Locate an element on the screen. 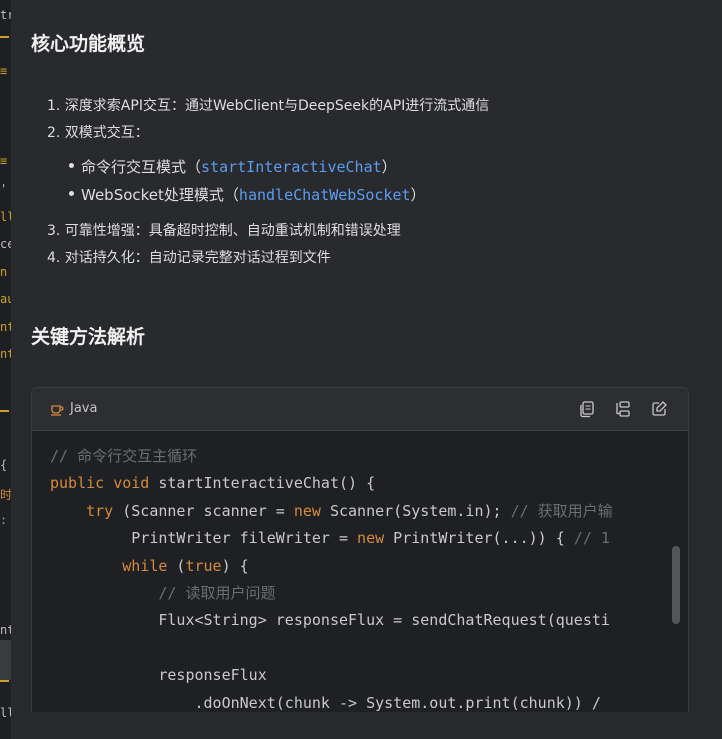  code-line: while (true) { is located at coordinates (355, 566).